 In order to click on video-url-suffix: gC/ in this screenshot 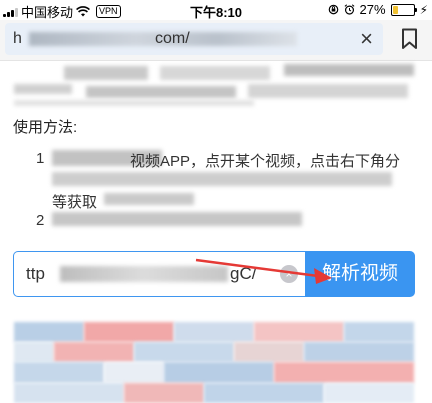, I will do `click(243, 273)`.